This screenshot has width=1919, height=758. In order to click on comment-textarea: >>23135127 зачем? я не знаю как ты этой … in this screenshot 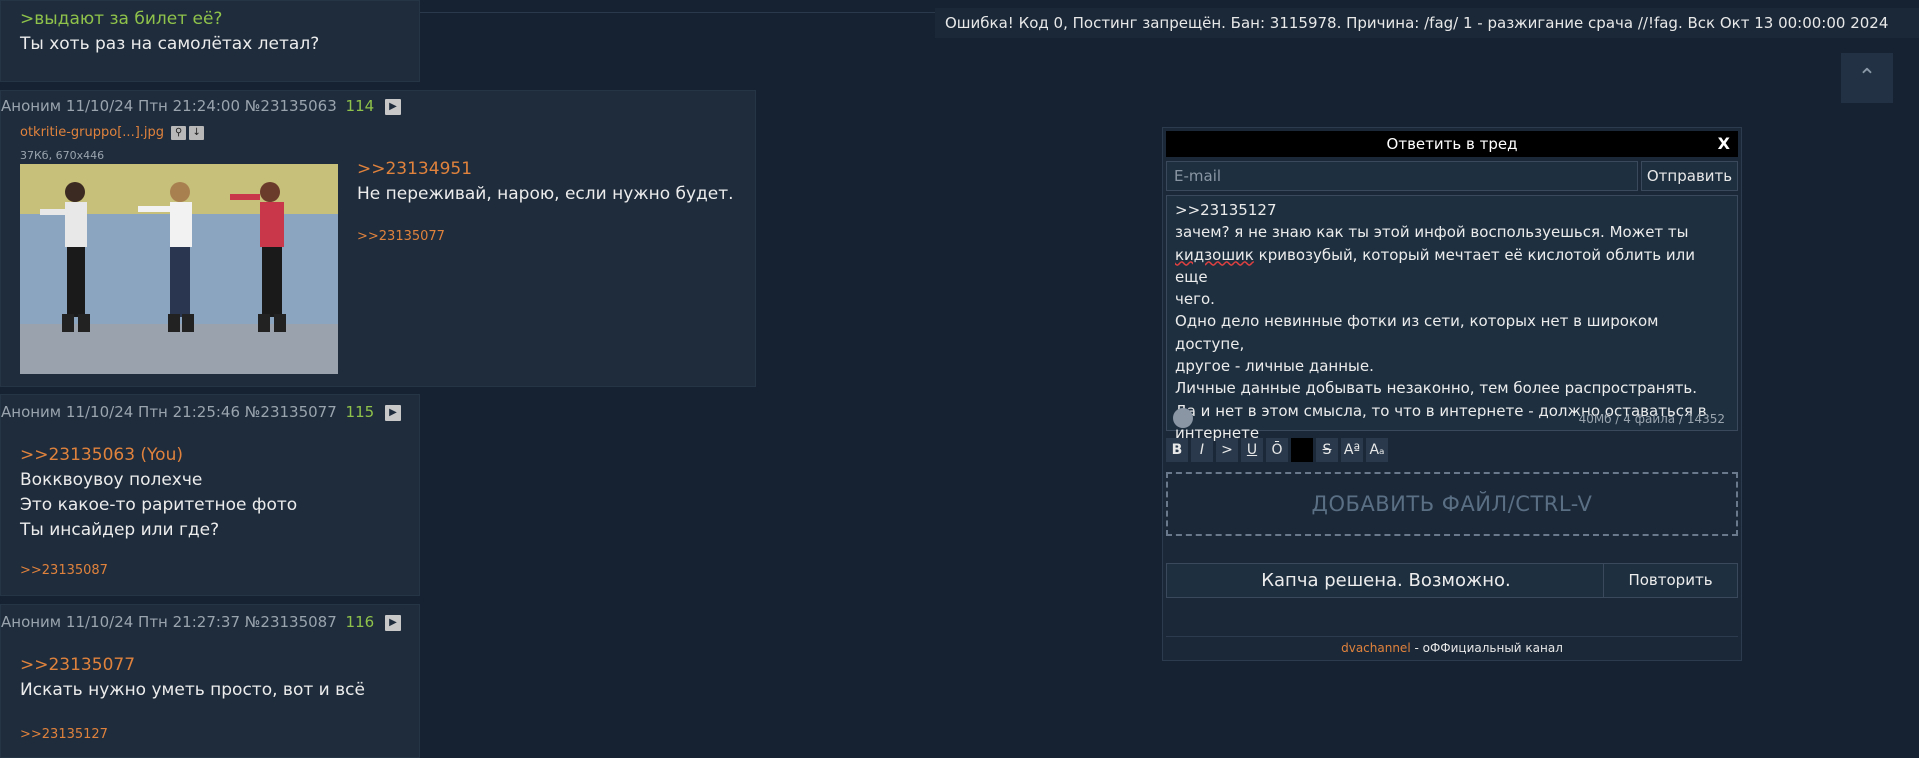, I will do `click(1452, 318)`.